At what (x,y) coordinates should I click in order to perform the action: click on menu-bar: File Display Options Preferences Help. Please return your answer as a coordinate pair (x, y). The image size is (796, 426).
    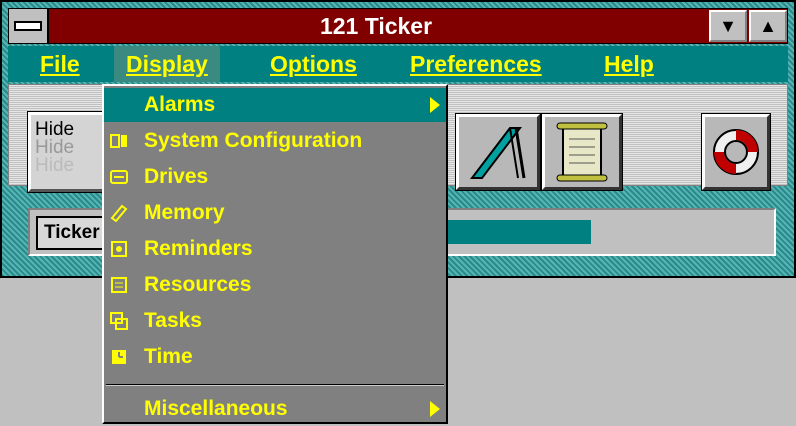
    Looking at the image, I should click on (398, 64).